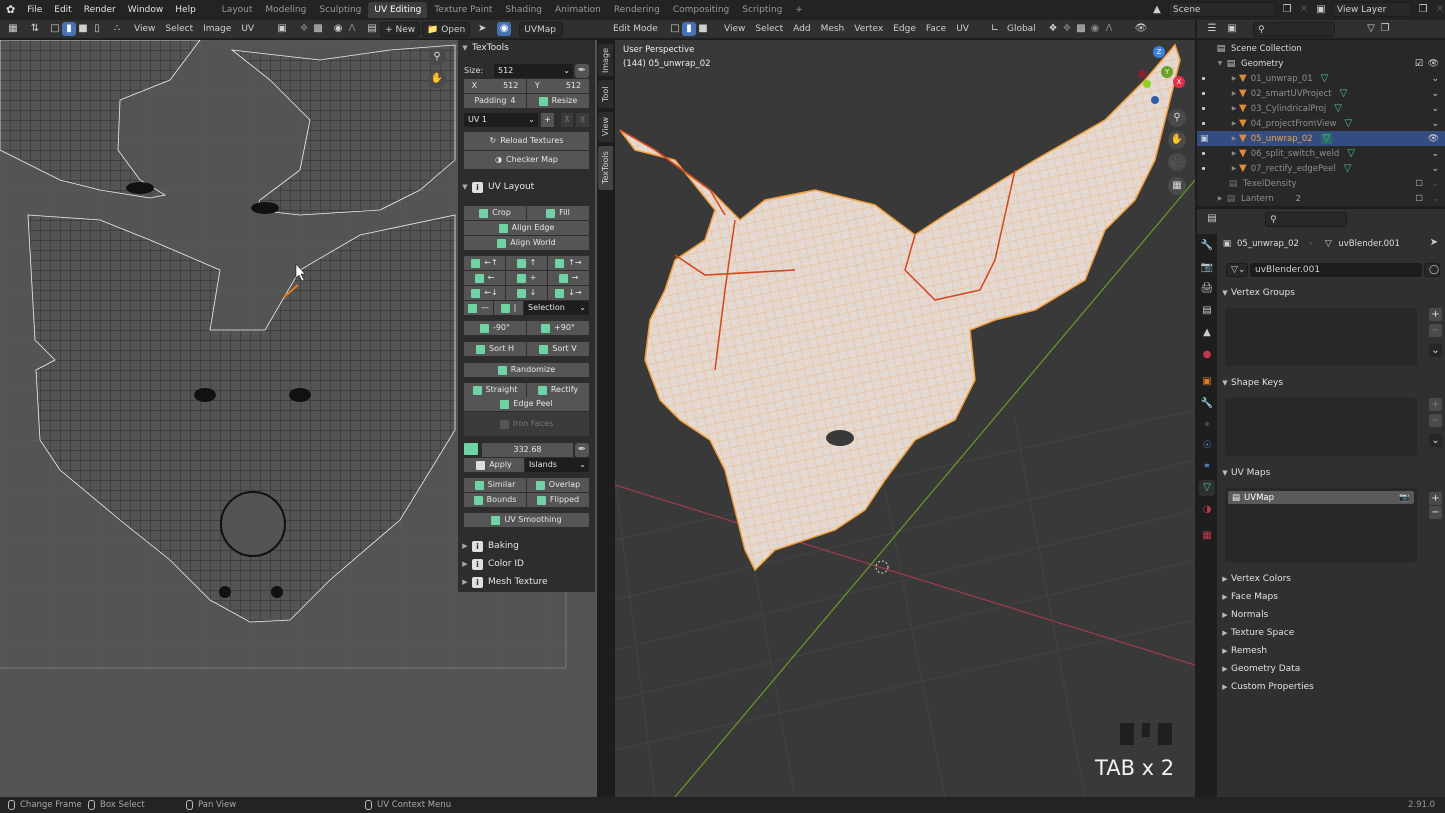 The image size is (1445, 813). Describe the element at coordinates (1207, 355) in the screenshot. I see `world-tab-icon: ●` at that location.